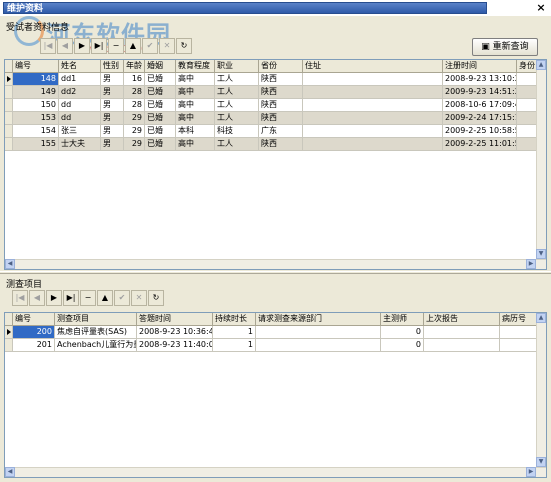 This screenshot has width=551, height=482. Describe the element at coordinates (402, 332) in the screenshot. I see `test-cell-examiner: 0` at that location.